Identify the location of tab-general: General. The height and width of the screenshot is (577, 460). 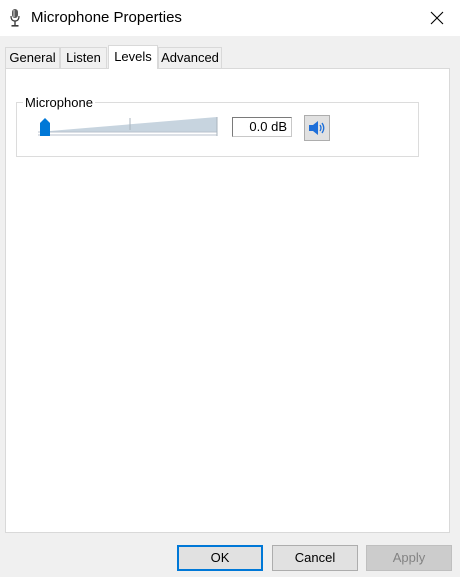
(32, 57).